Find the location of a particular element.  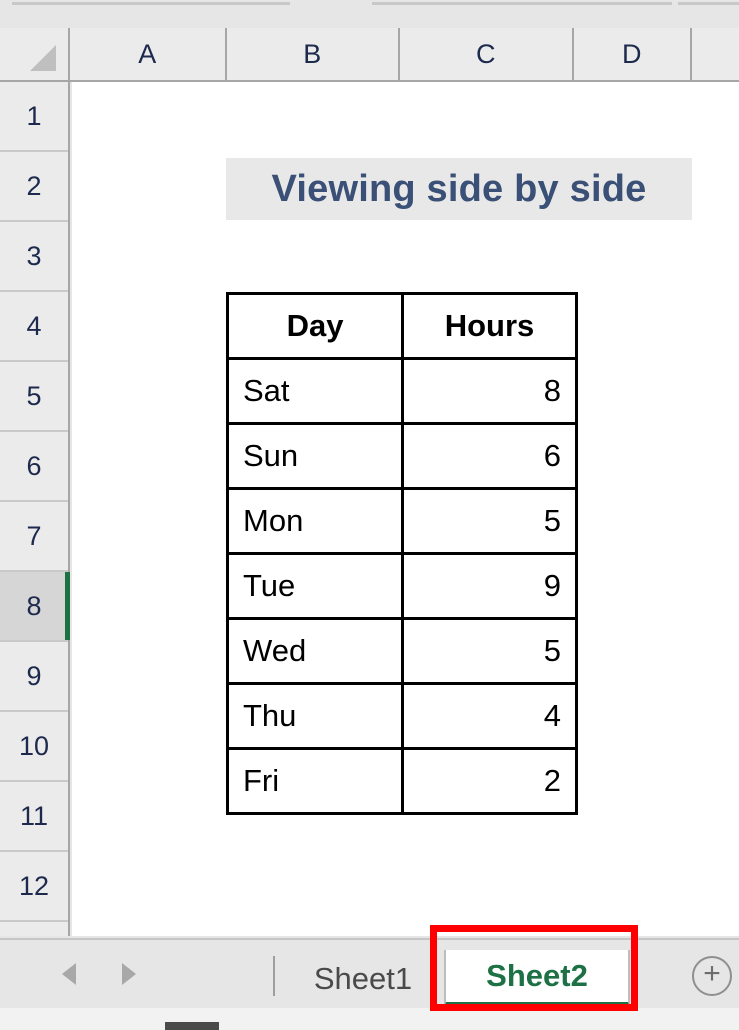

table-row: Sun 6 is located at coordinates (402, 456).